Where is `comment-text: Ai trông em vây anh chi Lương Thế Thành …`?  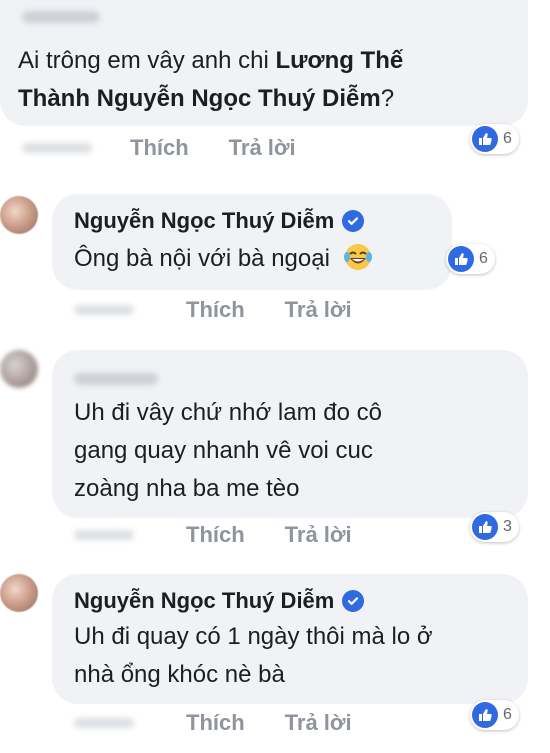
comment-text: Ai trông em vây anh chi Lương Thế Thành … is located at coordinates (268, 80).